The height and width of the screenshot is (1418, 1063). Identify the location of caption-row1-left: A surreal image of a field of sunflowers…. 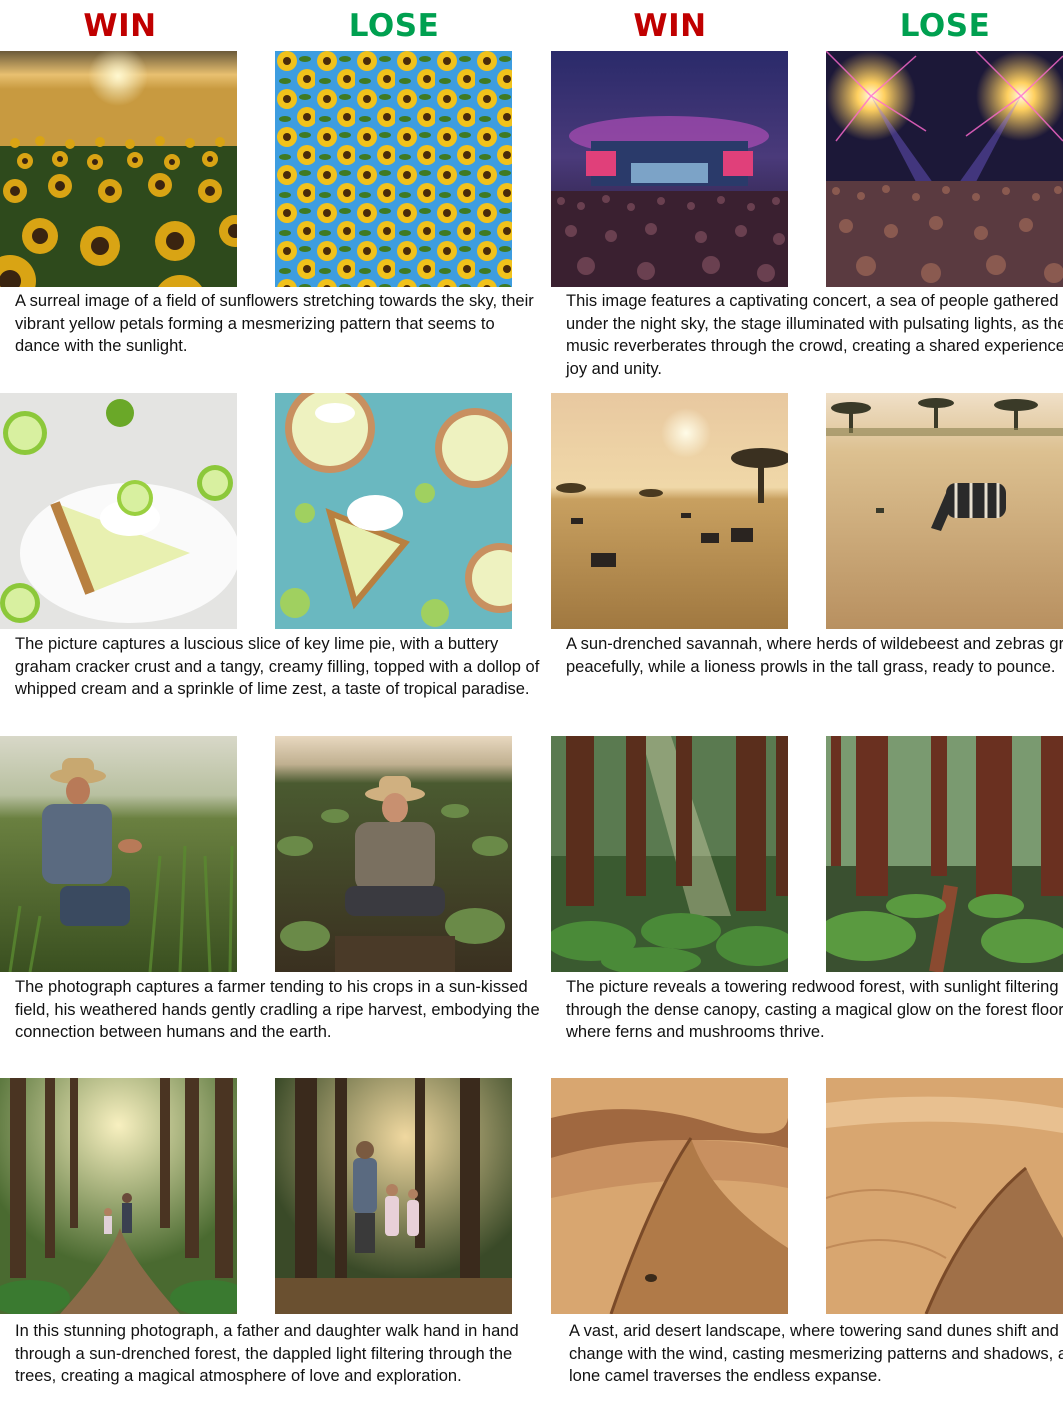
(274, 323).